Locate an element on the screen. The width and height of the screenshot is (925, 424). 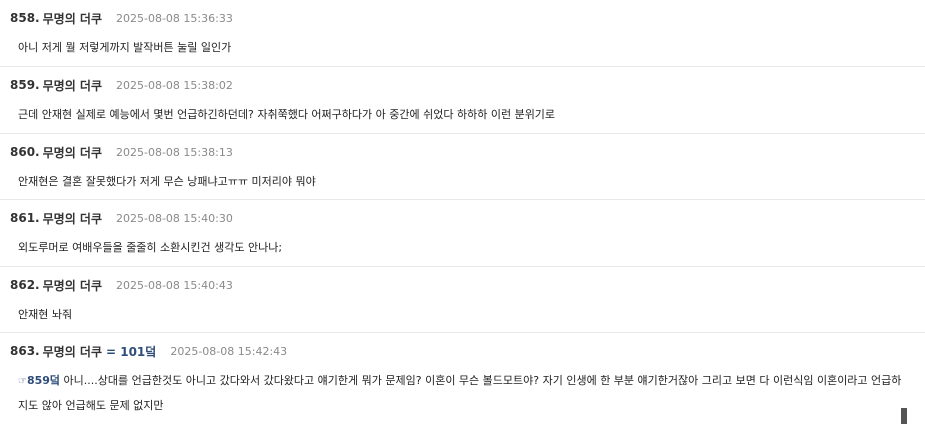
comment-header: 860. 무명의 더쿠 2025-08-08 15:38:13 is located at coordinates (462, 148).